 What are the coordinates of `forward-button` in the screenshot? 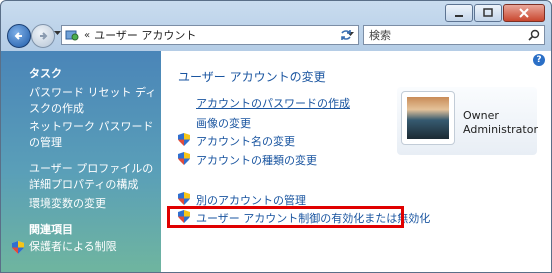 It's located at (43, 36).